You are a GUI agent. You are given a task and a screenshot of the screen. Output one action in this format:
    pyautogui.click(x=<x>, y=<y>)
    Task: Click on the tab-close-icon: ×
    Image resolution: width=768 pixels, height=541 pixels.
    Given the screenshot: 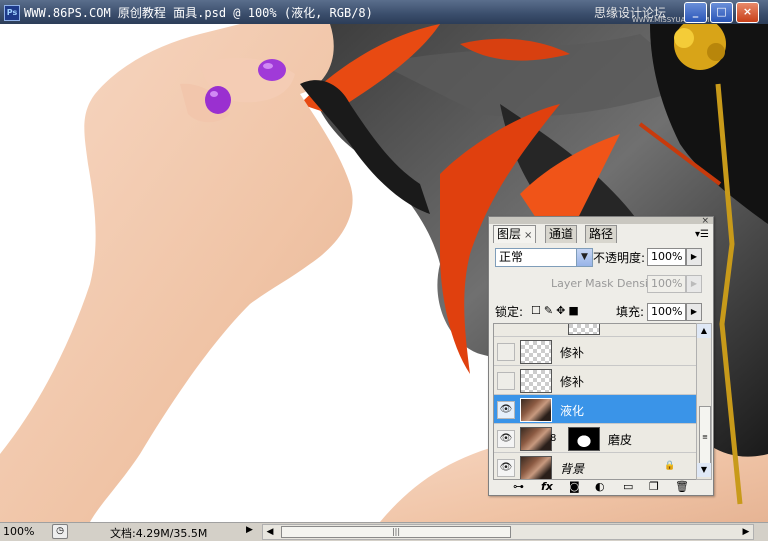 What is the action you would take?
    pyautogui.click(x=528, y=235)
    